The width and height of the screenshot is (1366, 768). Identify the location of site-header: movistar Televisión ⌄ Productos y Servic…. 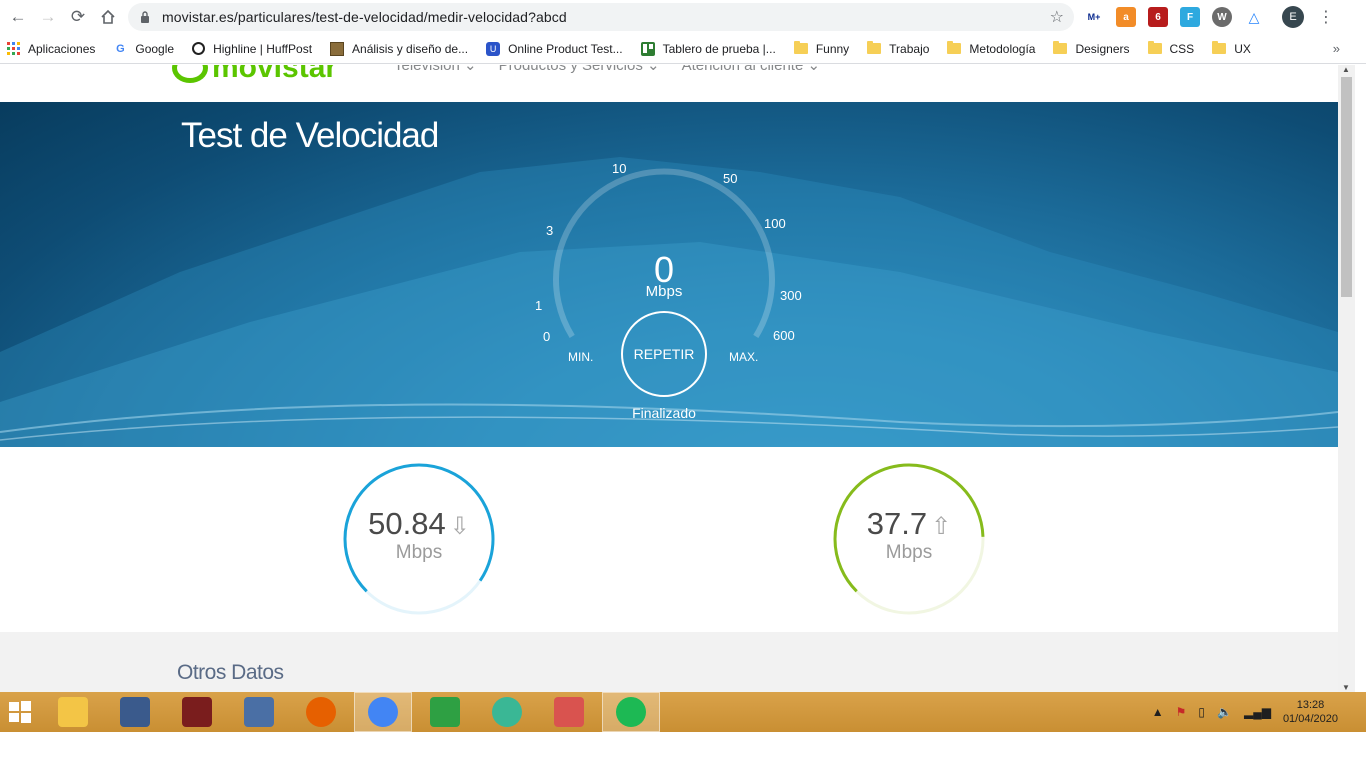
(669, 83).